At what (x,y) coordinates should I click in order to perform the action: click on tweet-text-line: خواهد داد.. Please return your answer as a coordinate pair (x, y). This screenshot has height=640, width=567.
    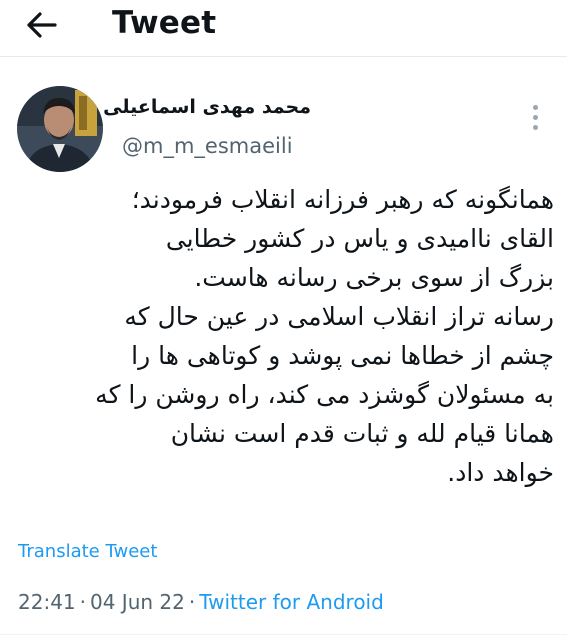
    Looking at the image, I should click on (500, 472).